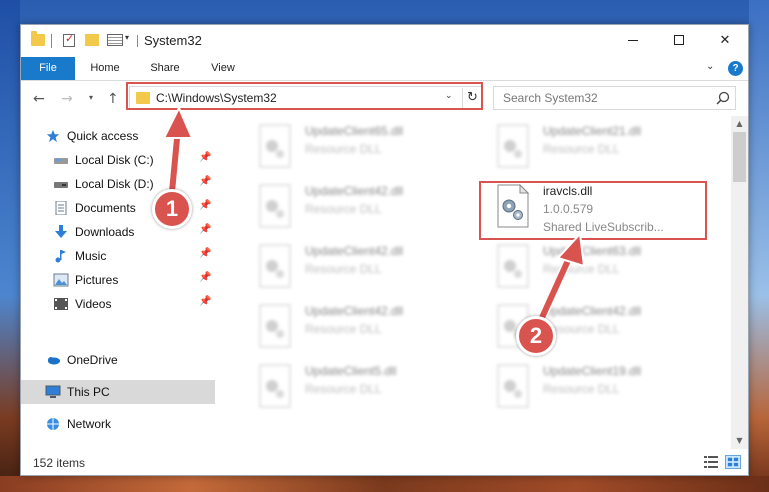 This screenshot has width=769, height=492. Describe the element at coordinates (114, 160) in the screenshot. I see `sidebar-item-label: Local Disk (C:)` at that location.